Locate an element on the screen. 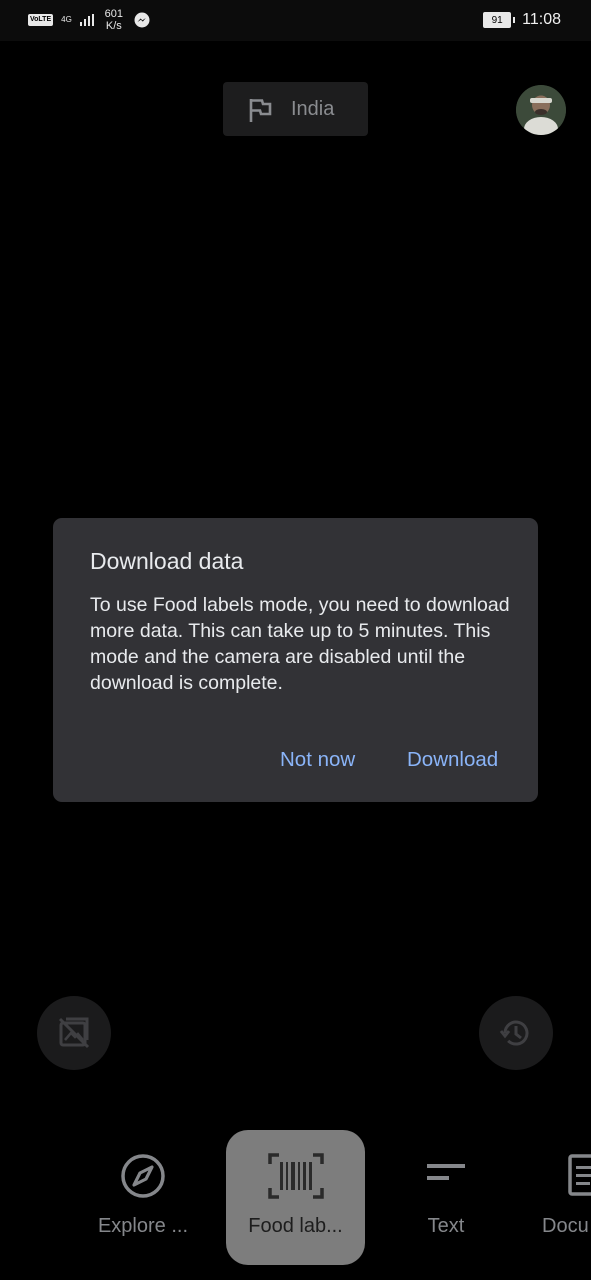 The height and width of the screenshot is (1280, 591). signal-icon is located at coordinates (86, 20).